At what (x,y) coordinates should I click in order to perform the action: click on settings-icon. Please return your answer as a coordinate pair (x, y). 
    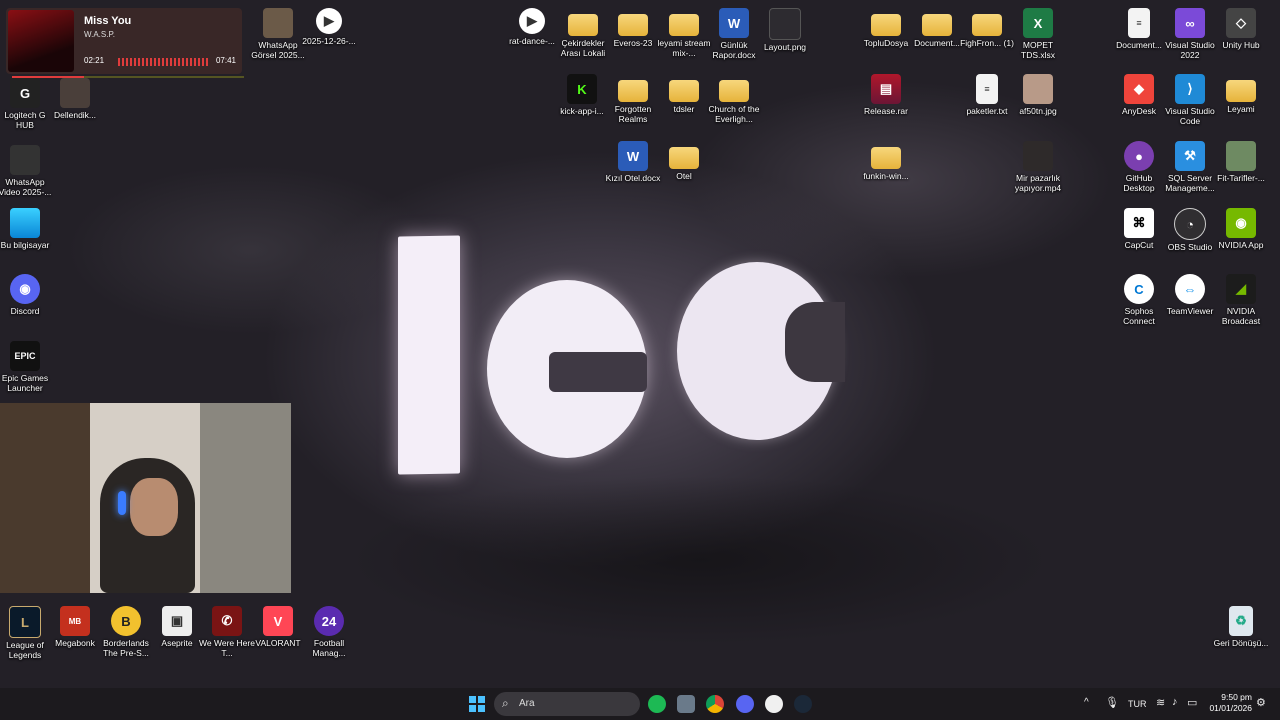
    Looking at the image, I should click on (686, 704).